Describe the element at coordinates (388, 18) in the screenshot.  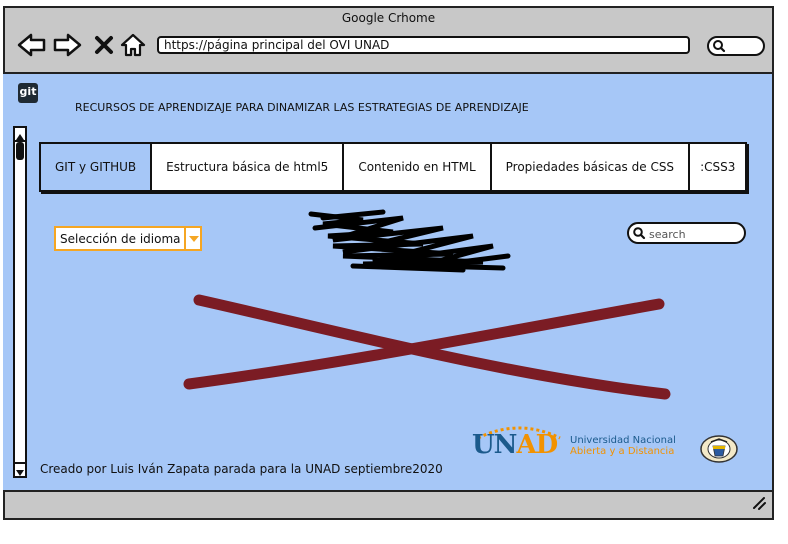
I see `window-title: Google Crhome` at that location.